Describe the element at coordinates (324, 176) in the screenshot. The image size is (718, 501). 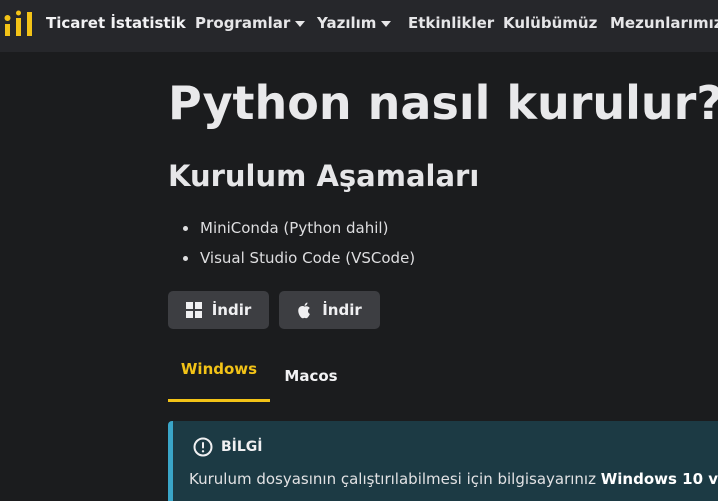
I see `section-title: Kurulum Aşamaları` at that location.